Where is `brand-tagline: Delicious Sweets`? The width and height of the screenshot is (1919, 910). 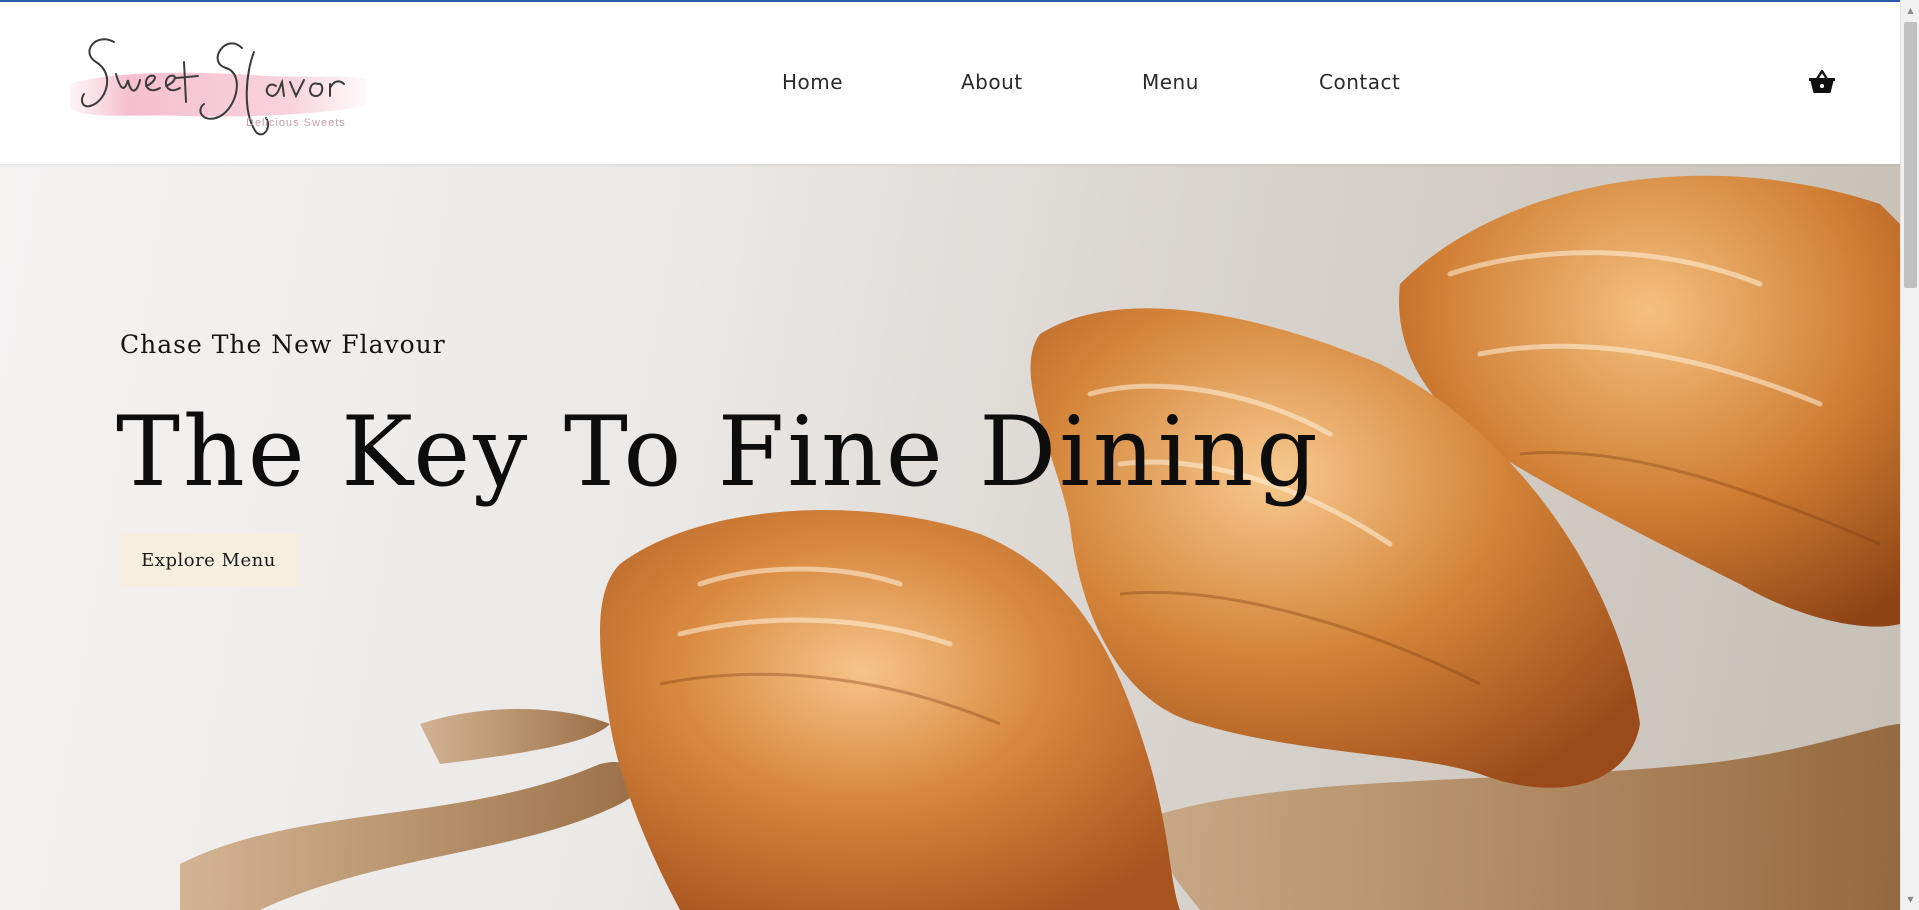 brand-tagline: Delicious Sweets is located at coordinates (296, 123).